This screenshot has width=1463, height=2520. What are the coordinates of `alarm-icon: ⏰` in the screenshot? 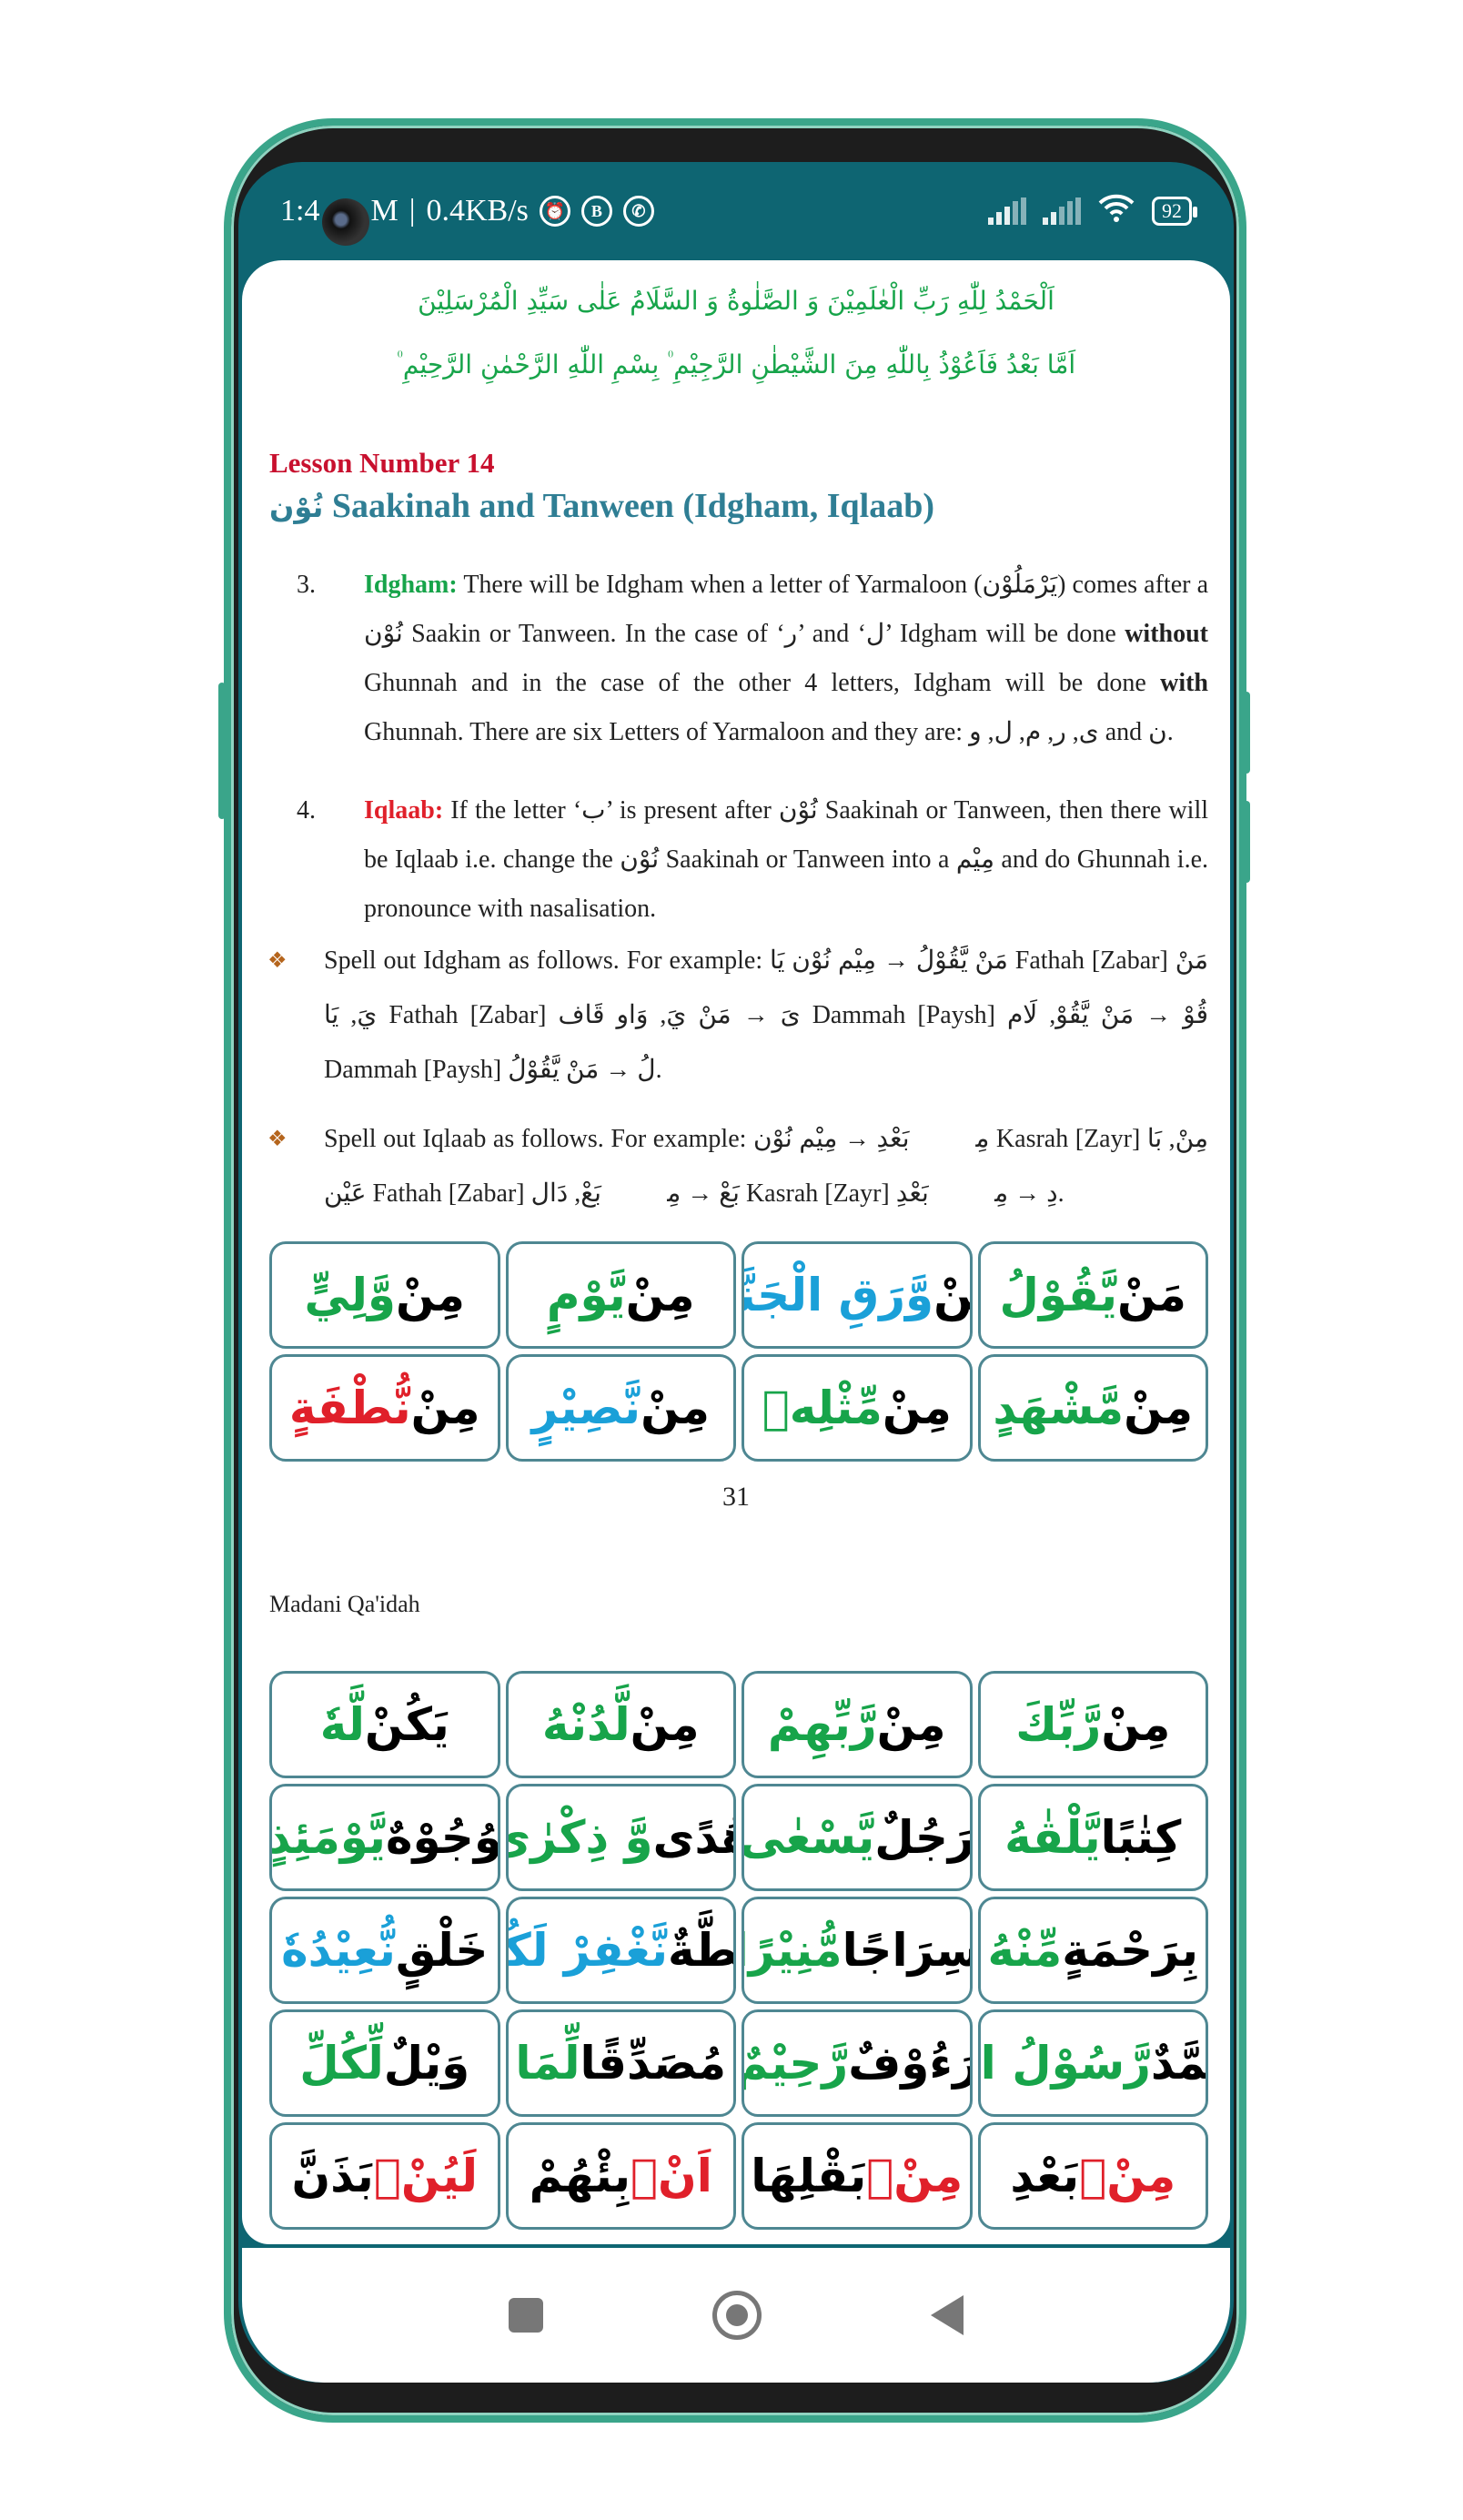 It's located at (554, 212).